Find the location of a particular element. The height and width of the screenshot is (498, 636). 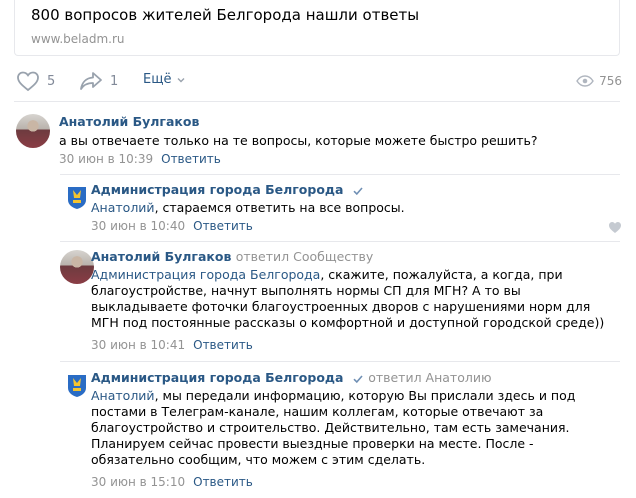

comment-time: 30 июн в 15:10 is located at coordinates (138, 482).